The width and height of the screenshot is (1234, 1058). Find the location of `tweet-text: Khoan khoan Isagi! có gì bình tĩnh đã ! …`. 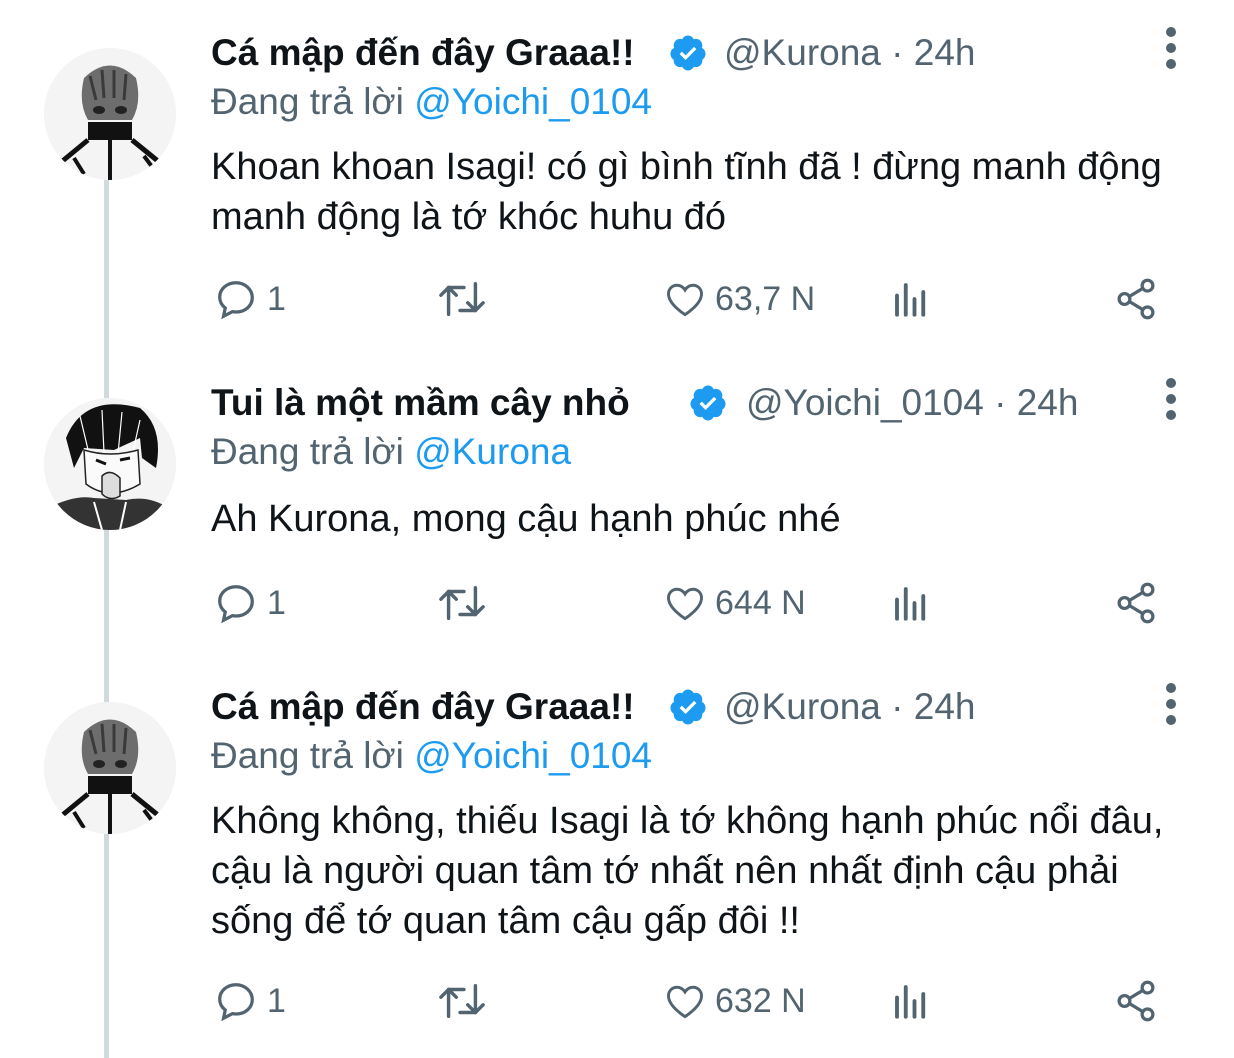

tweet-text: Khoan khoan Isagi! có gì bình tĩnh đã ! … is located at coordinates (686, 192).